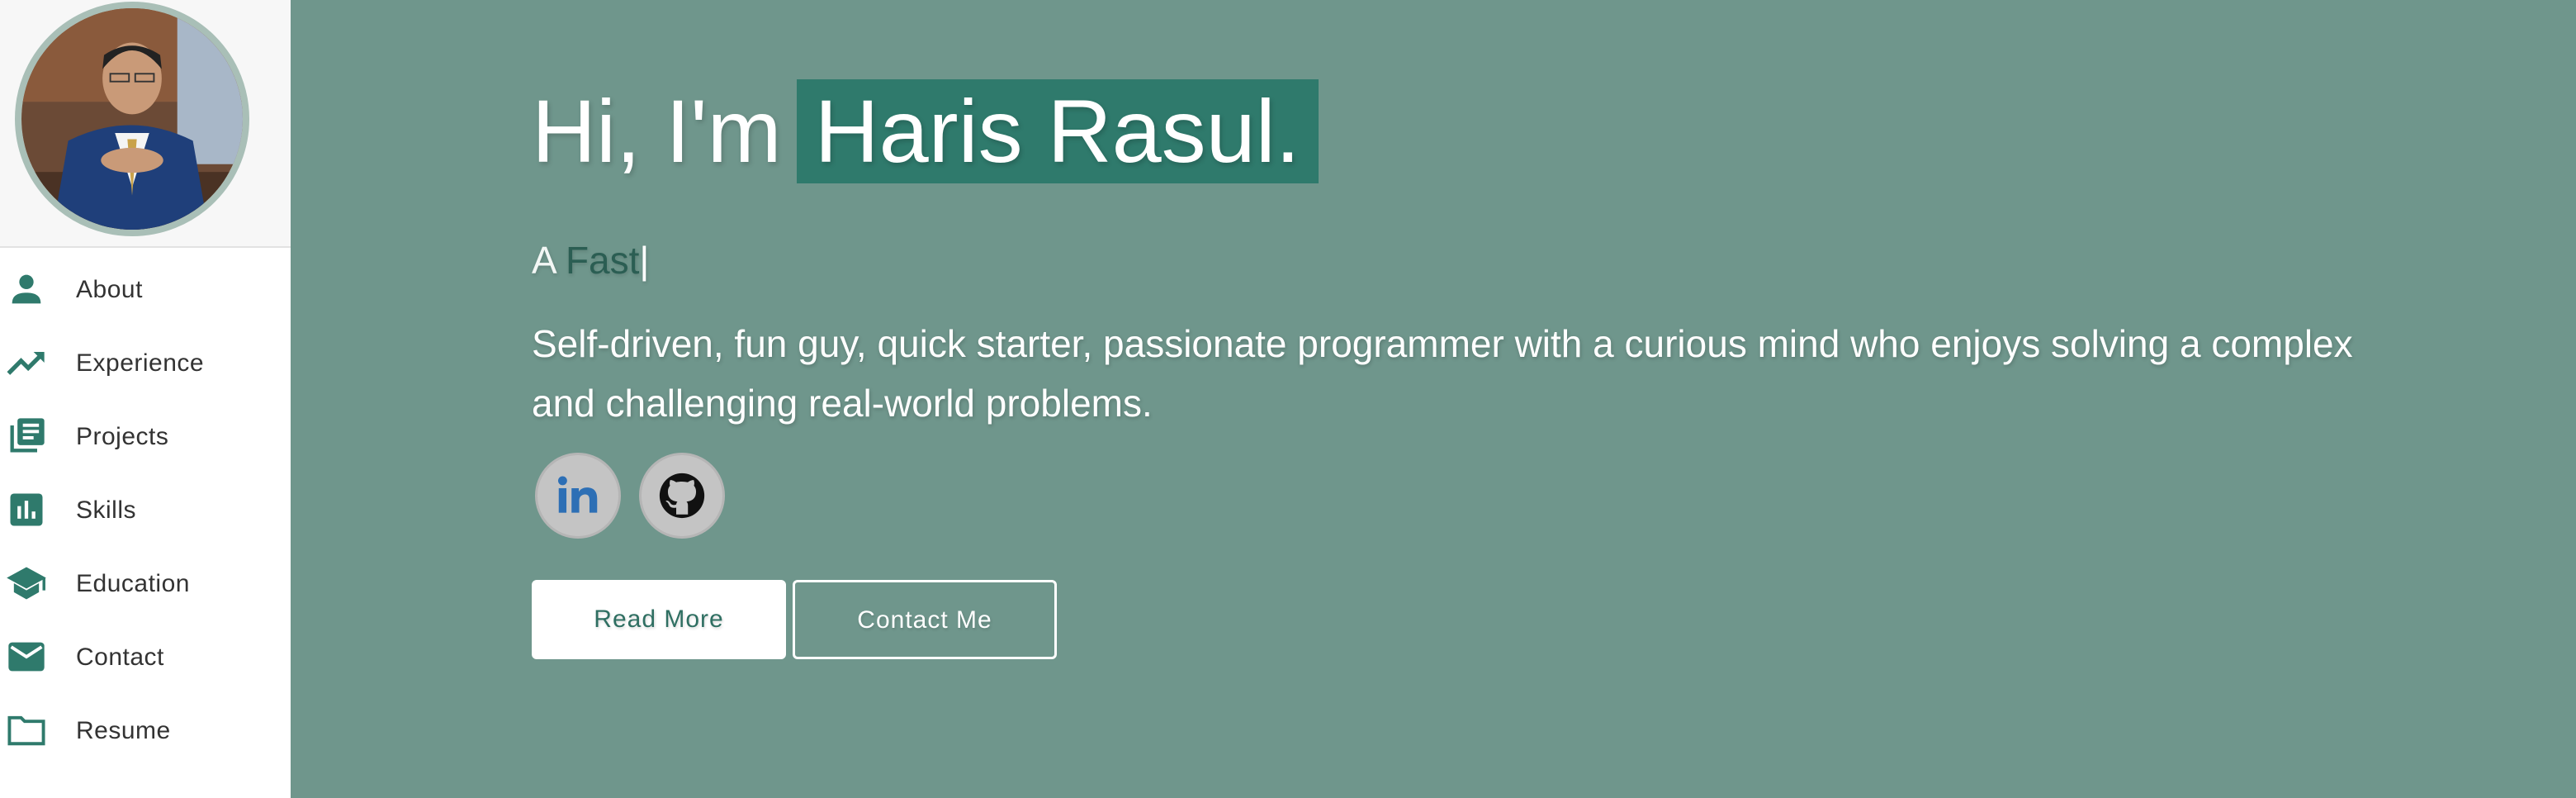 The width and height of the screenshot is (2576, 798). Describe the element at coordinates (925, 619) in the screenshot. I see `contact-me-button: Contact Me` at that location.